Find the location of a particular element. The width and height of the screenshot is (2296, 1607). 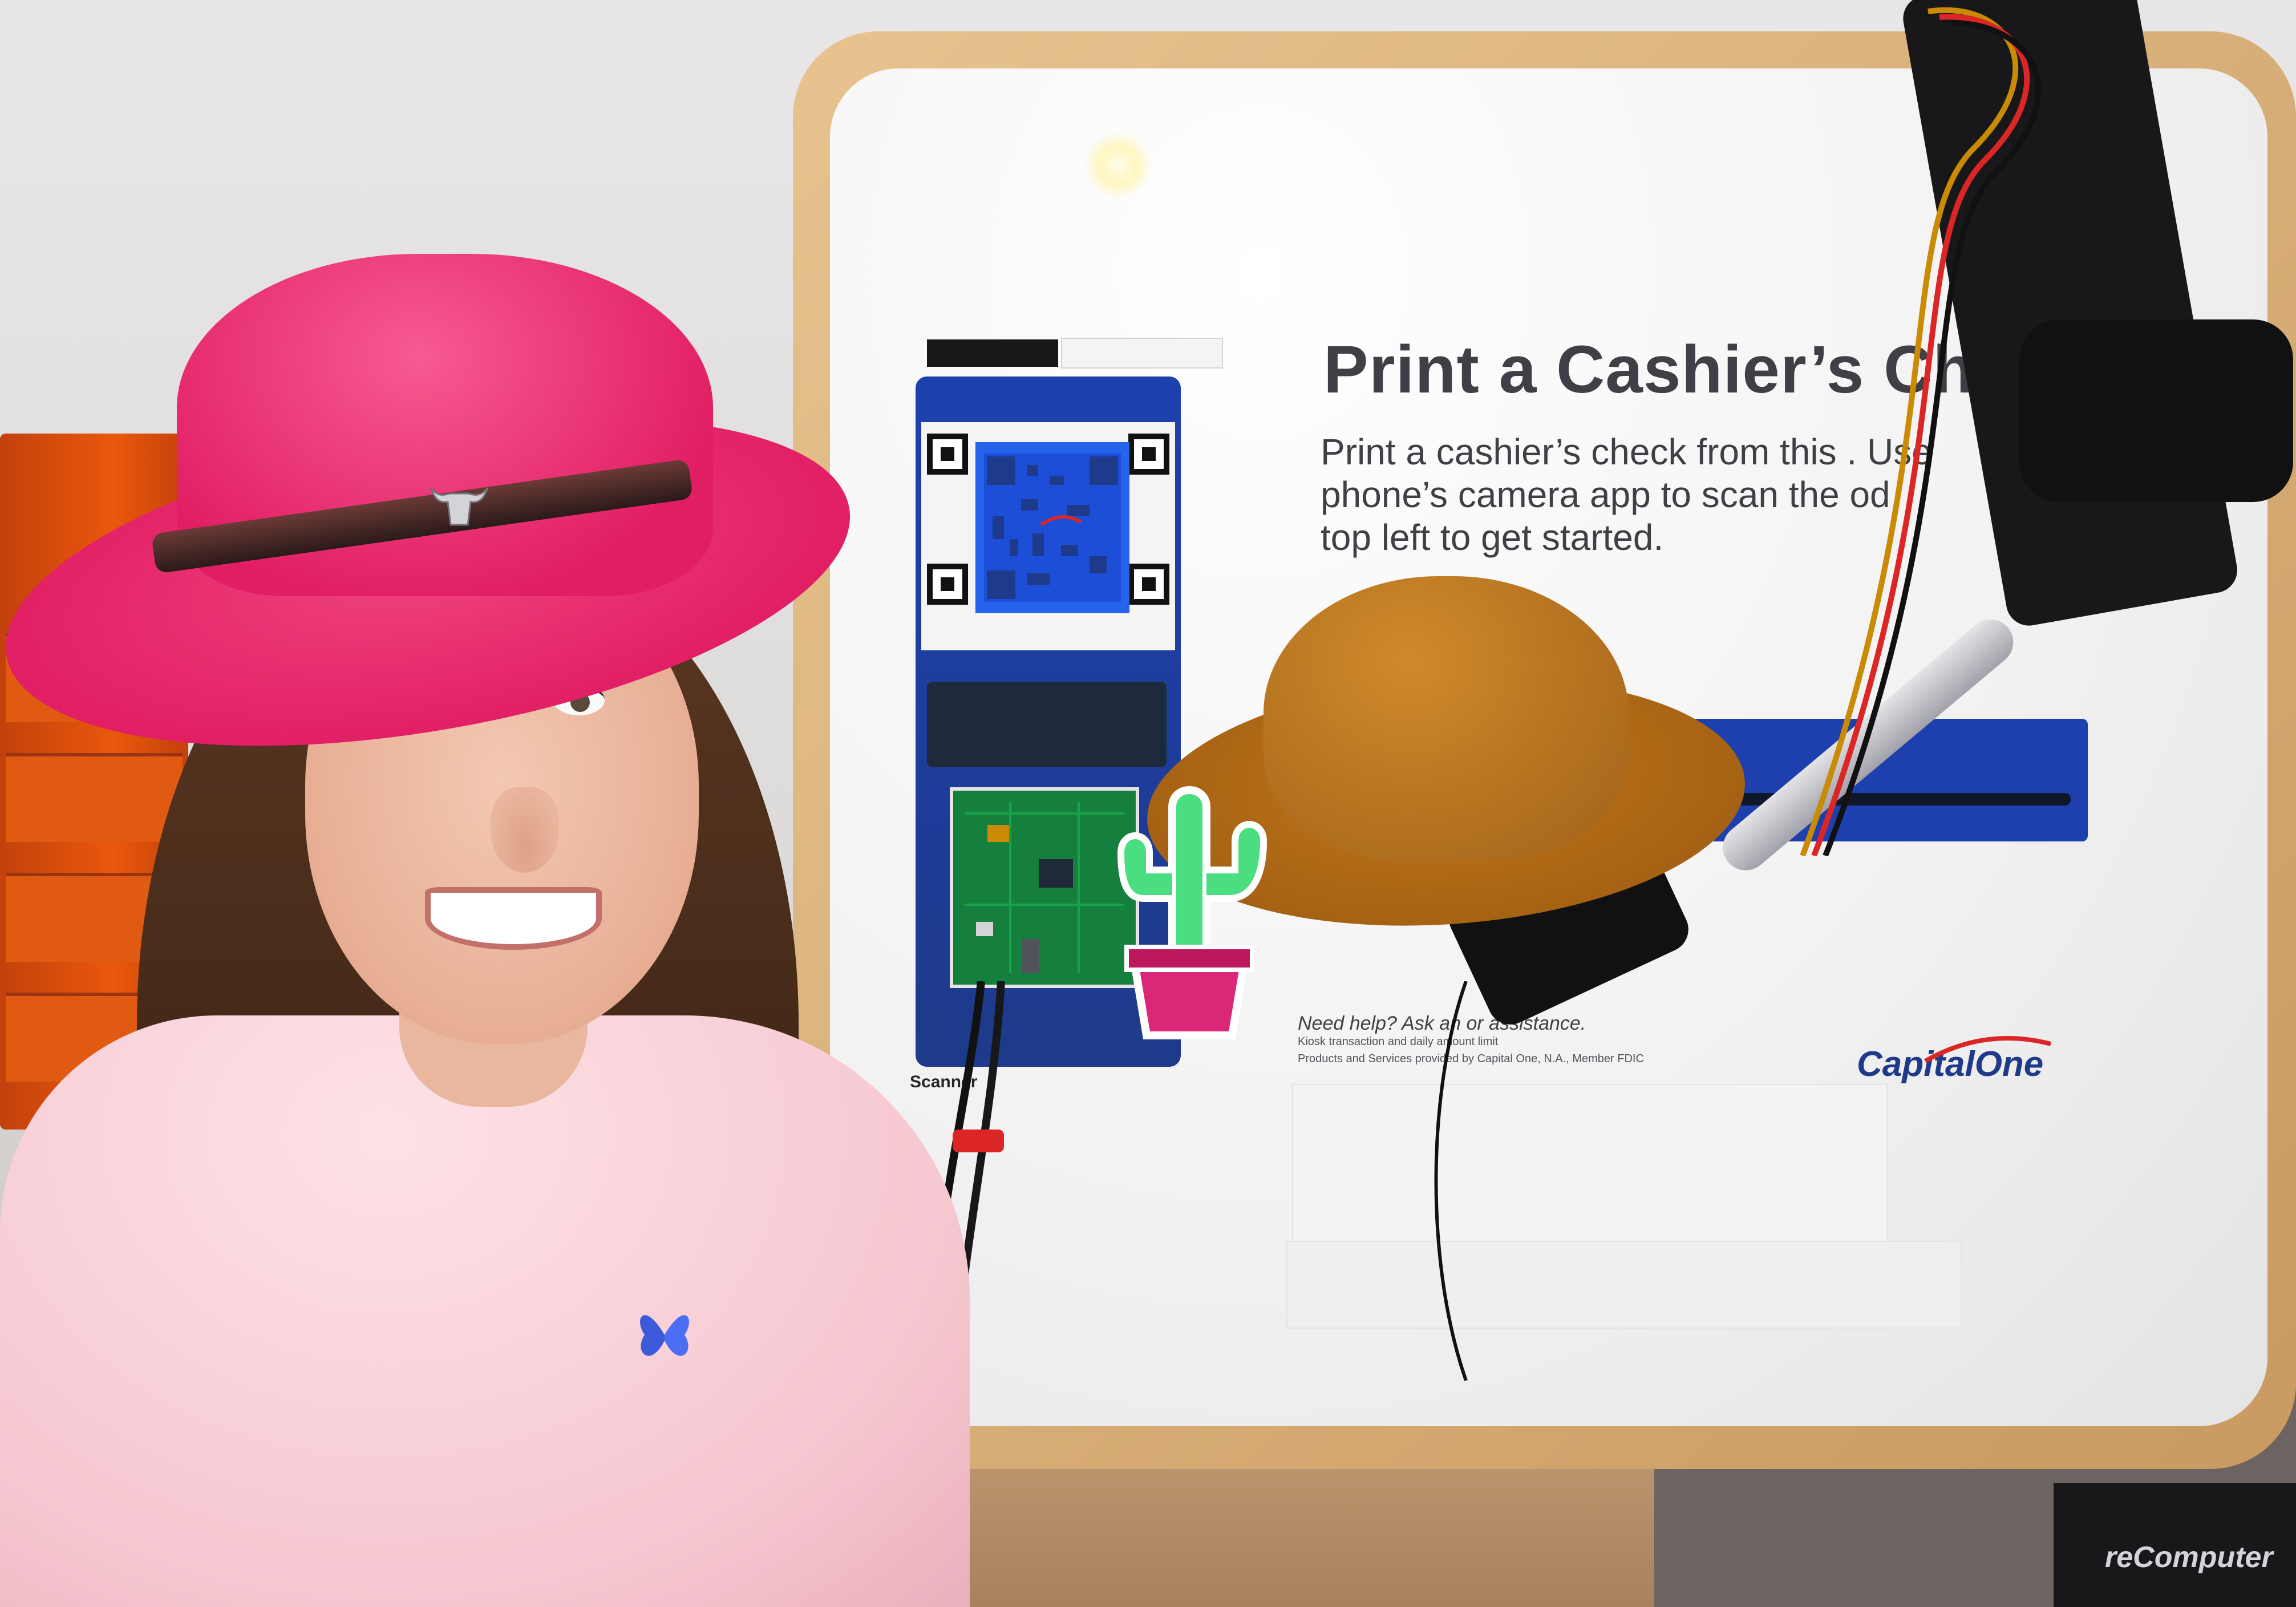

capital-one-swoosh-icon is located at coordinates (1988, 1049).